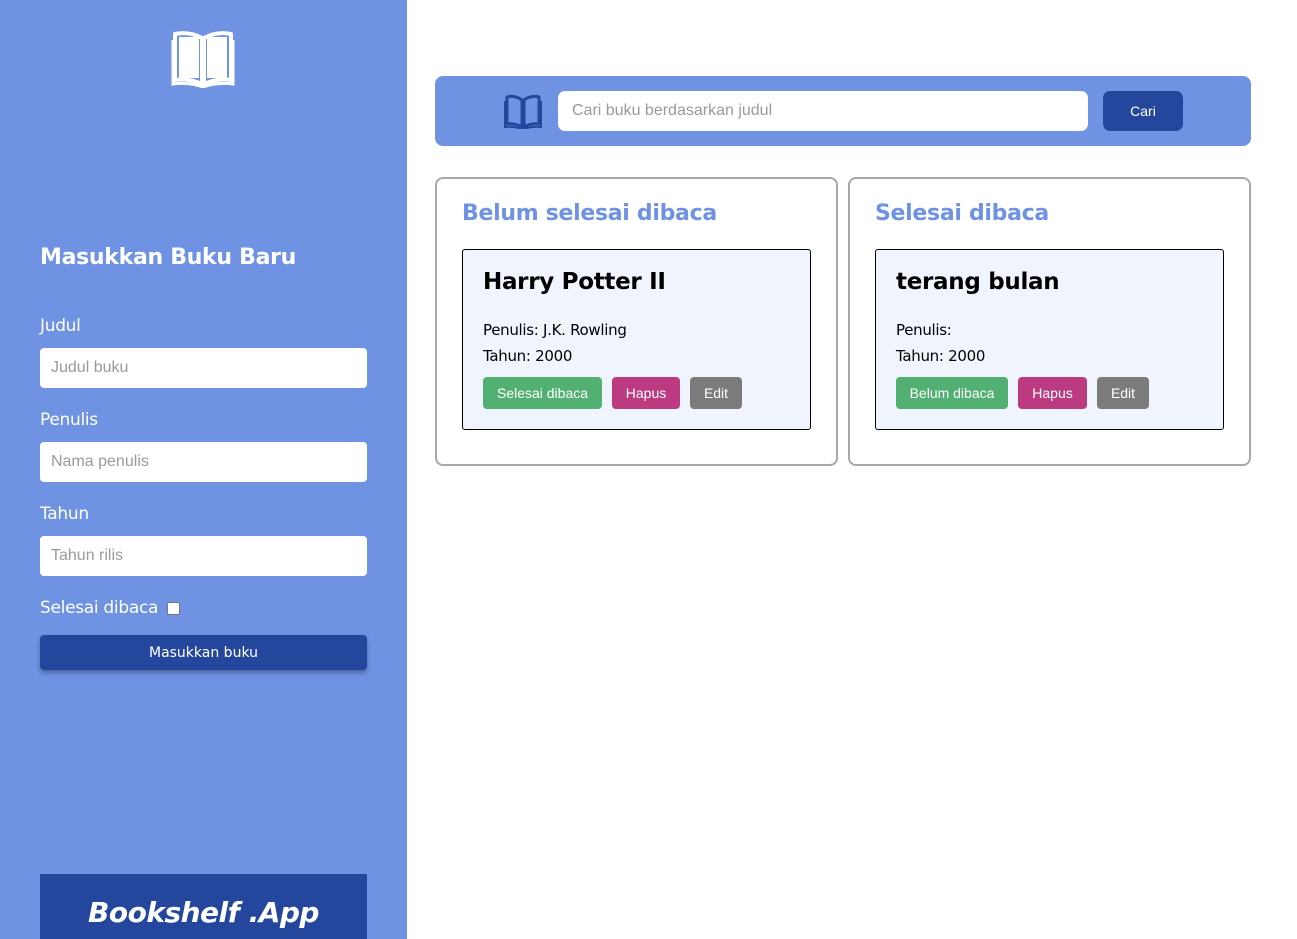 This screenshot has width=1297, height=939. Describe the element at coordinates (555, 330) in the screenshot. I see `book-author: Penulis: J.K. Rowling` at that location.